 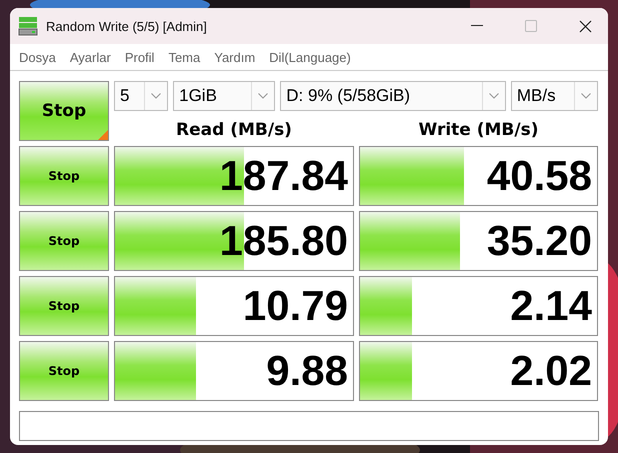 I want to click on dropdown: 1GiB, so click(x=224, y=96).